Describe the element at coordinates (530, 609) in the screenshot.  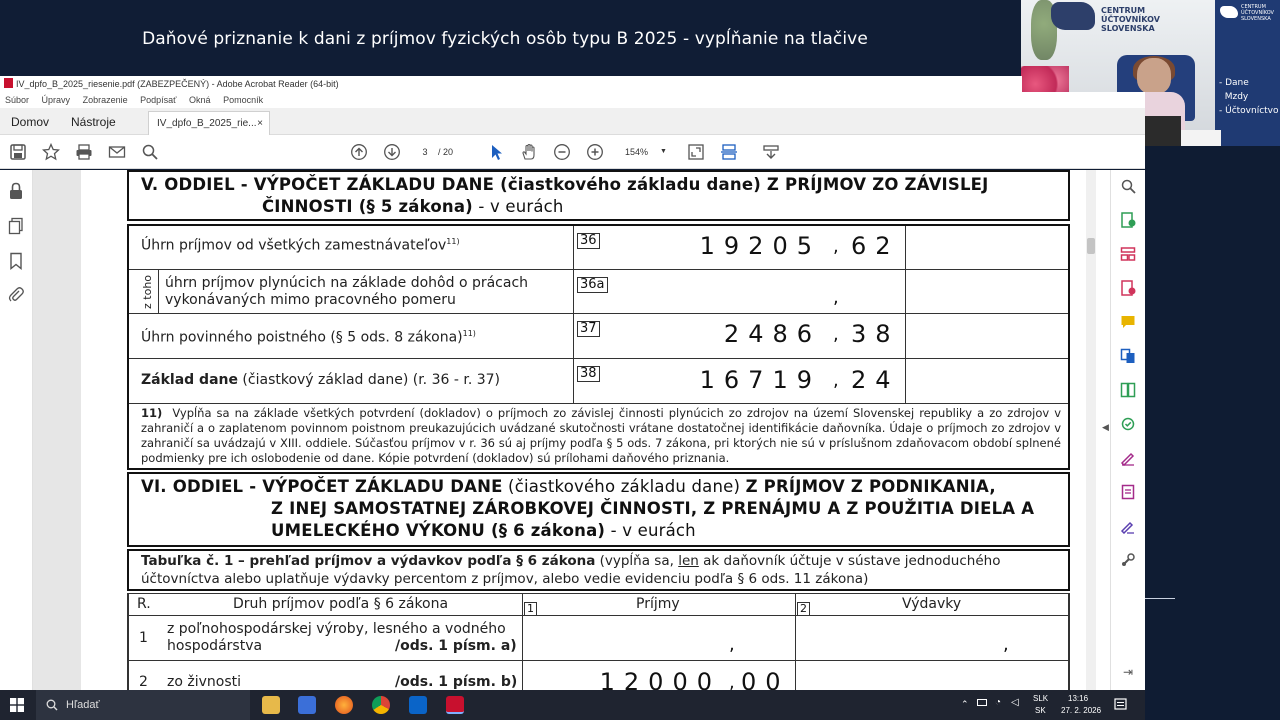
I see `table-1-col1-tag: 1` at that location.